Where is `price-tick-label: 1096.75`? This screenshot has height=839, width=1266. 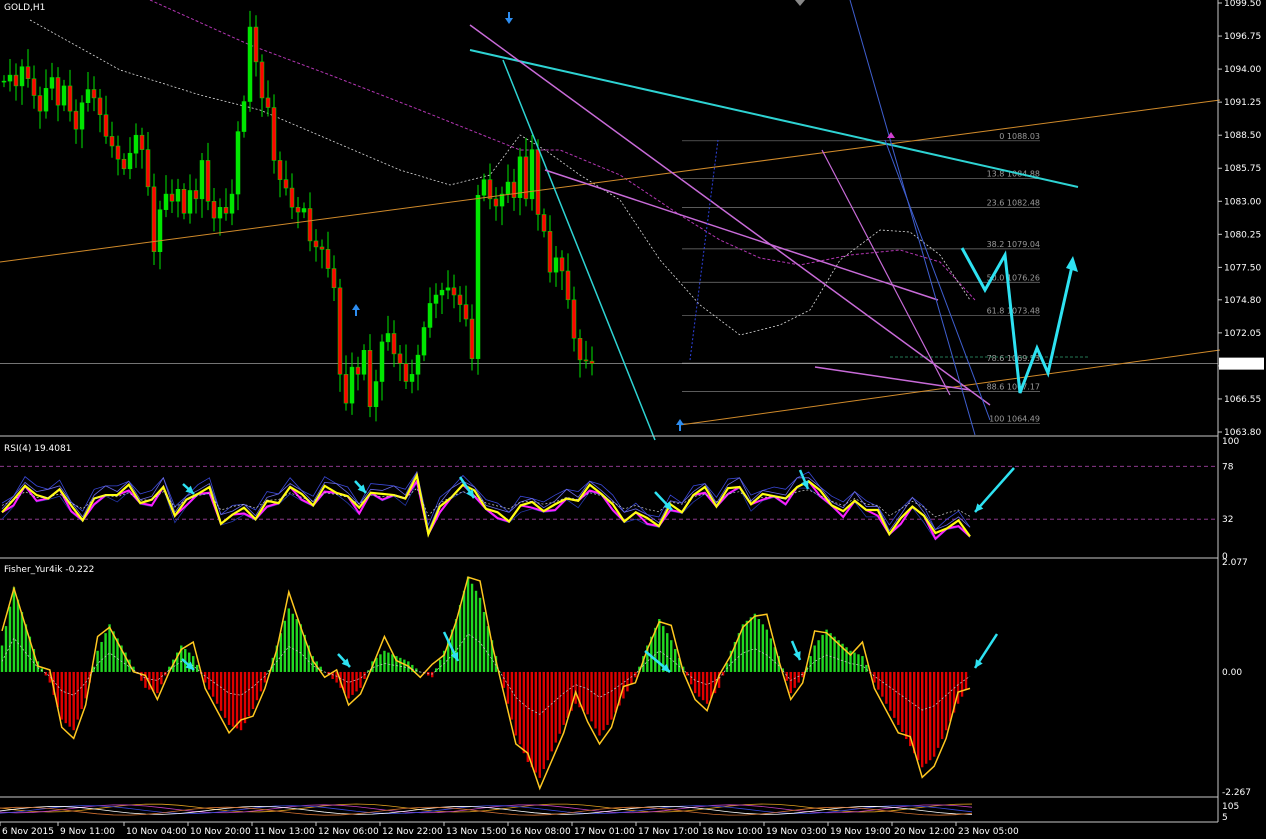
price-tick-label: 1096.75 is located at coordinates (1242, 37).